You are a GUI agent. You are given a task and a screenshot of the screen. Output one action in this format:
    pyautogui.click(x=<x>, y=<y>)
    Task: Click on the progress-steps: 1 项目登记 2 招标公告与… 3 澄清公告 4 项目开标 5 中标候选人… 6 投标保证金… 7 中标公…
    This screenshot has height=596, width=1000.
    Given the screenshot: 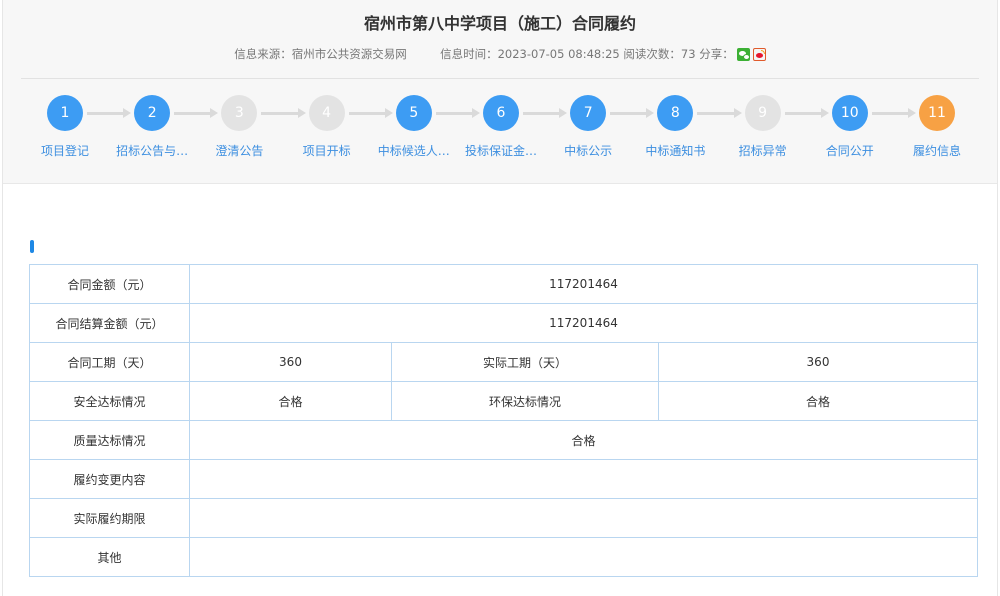 What is the action you would take?
    pyautogui.click(x=500, y=135)
    